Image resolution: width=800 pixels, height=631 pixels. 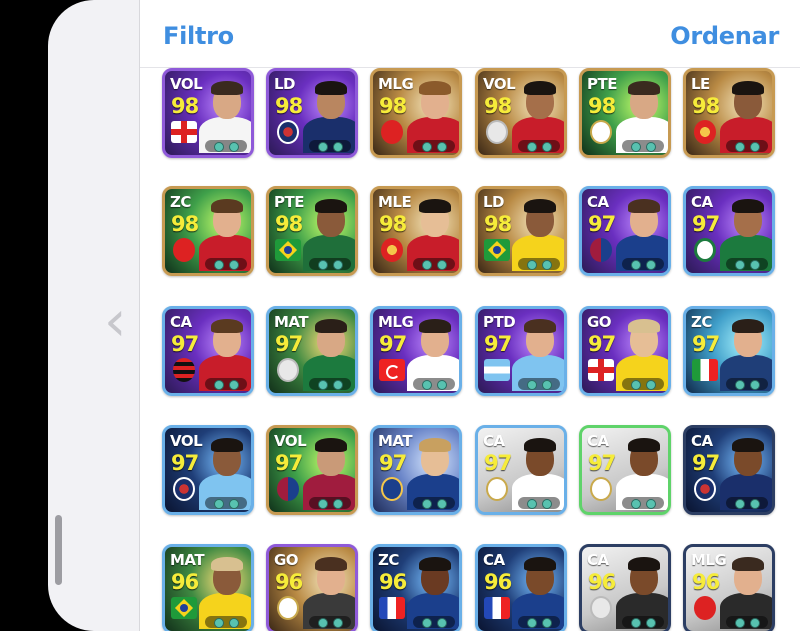 What do you see at coordinates (494, 202) in the screenshot?
I see `player-position: LD` at bounding box center [494, 202].